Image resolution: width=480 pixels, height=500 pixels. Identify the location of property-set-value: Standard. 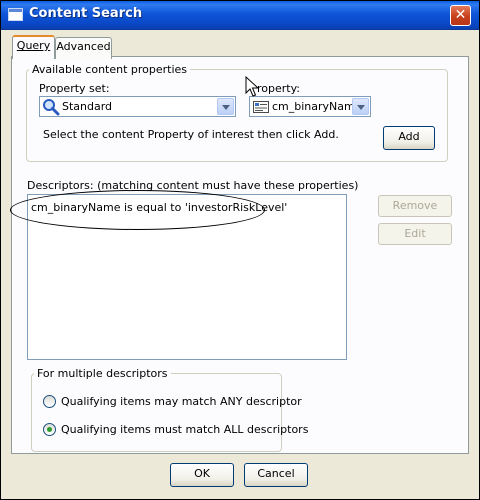
(87, 106).